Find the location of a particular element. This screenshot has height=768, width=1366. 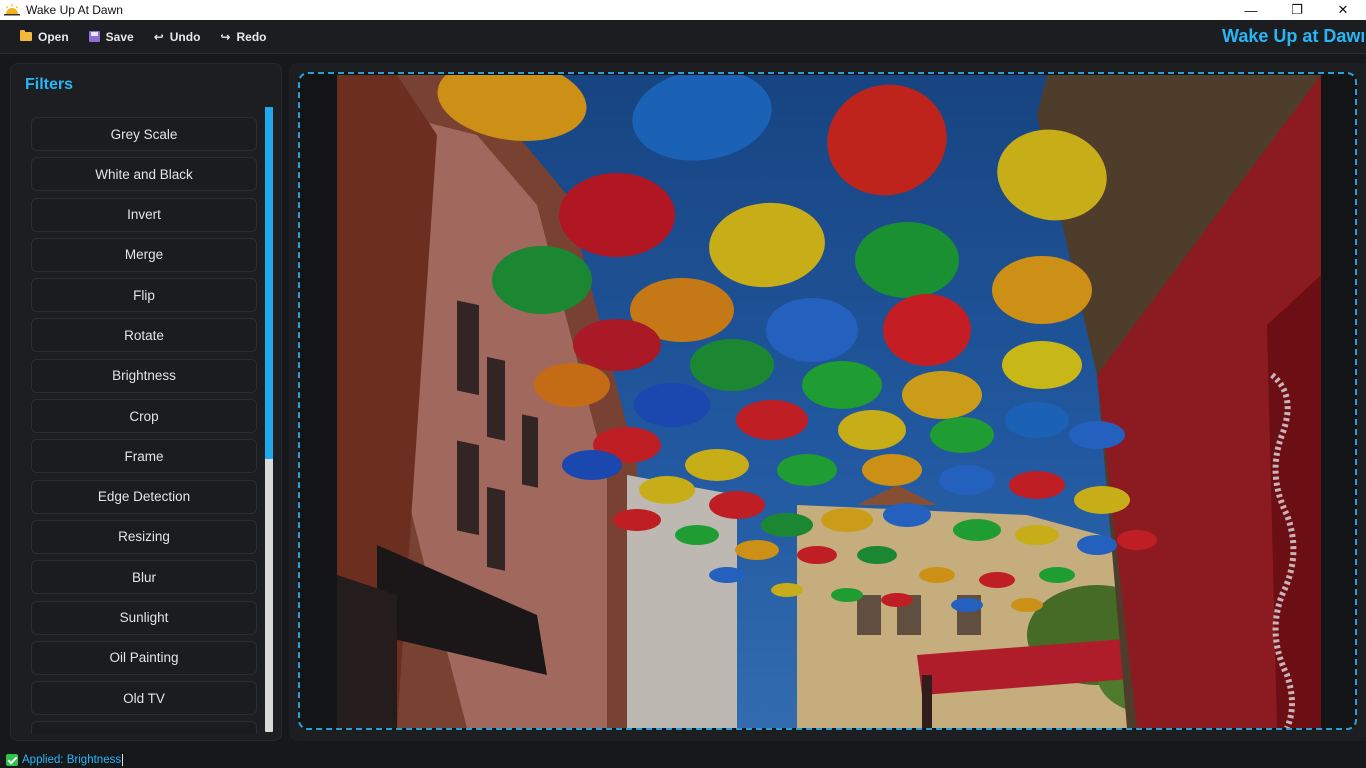

sidebar-scrollbar is located at coordinates (269, 419).